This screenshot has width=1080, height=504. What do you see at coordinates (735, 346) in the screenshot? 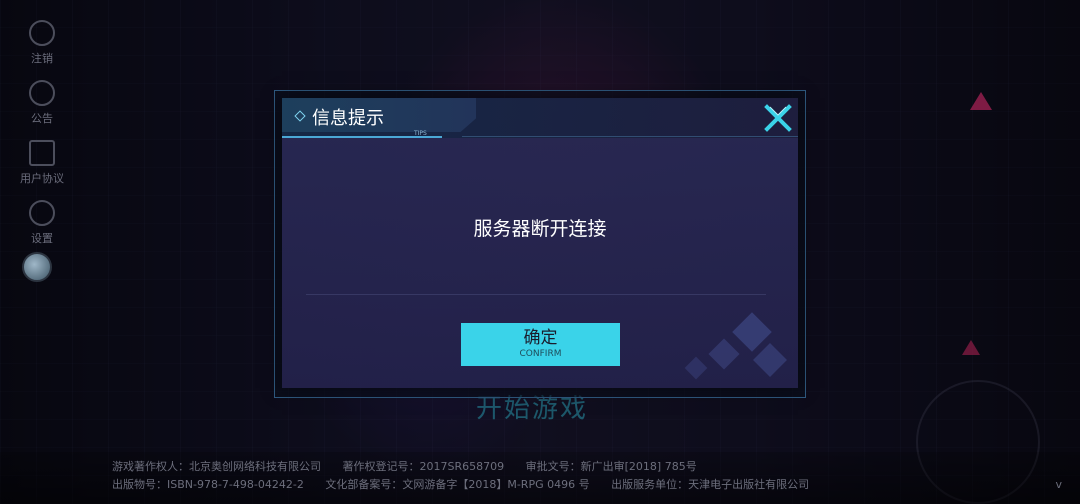
I see `diamond-pattern-decoration` at bounding box center [735, 346].